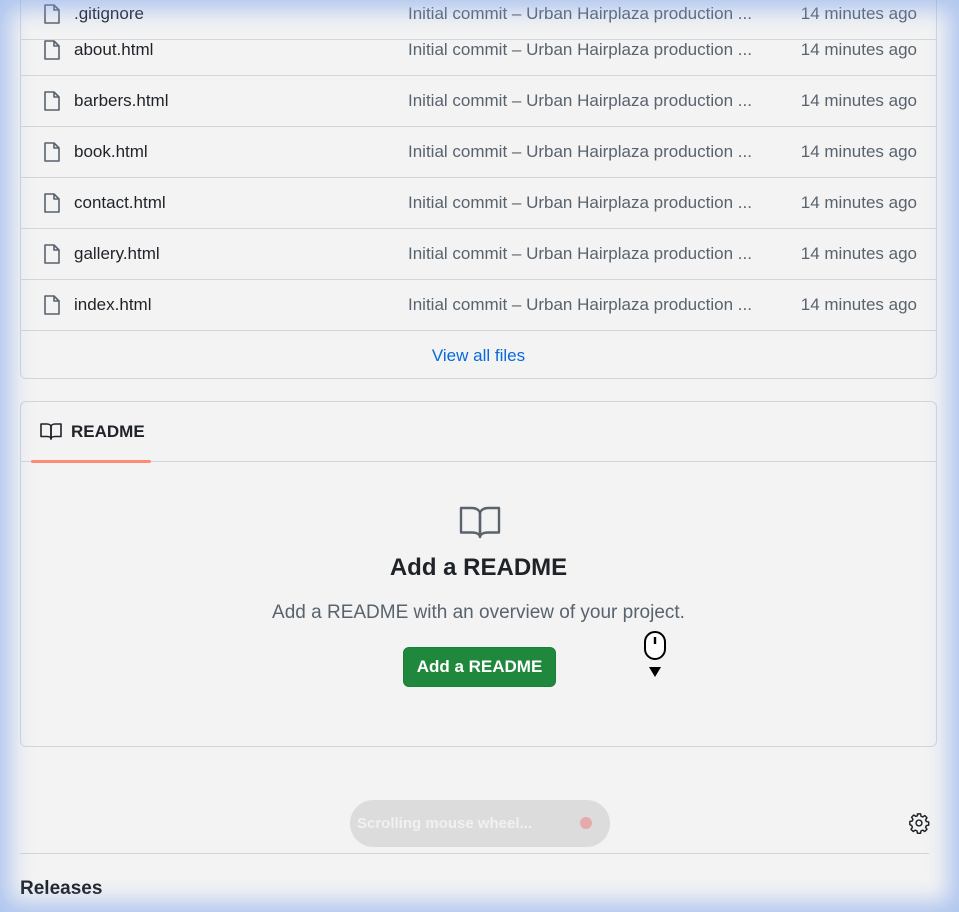  I want to click on file-name-link: barbers.html, so click(121, 101).